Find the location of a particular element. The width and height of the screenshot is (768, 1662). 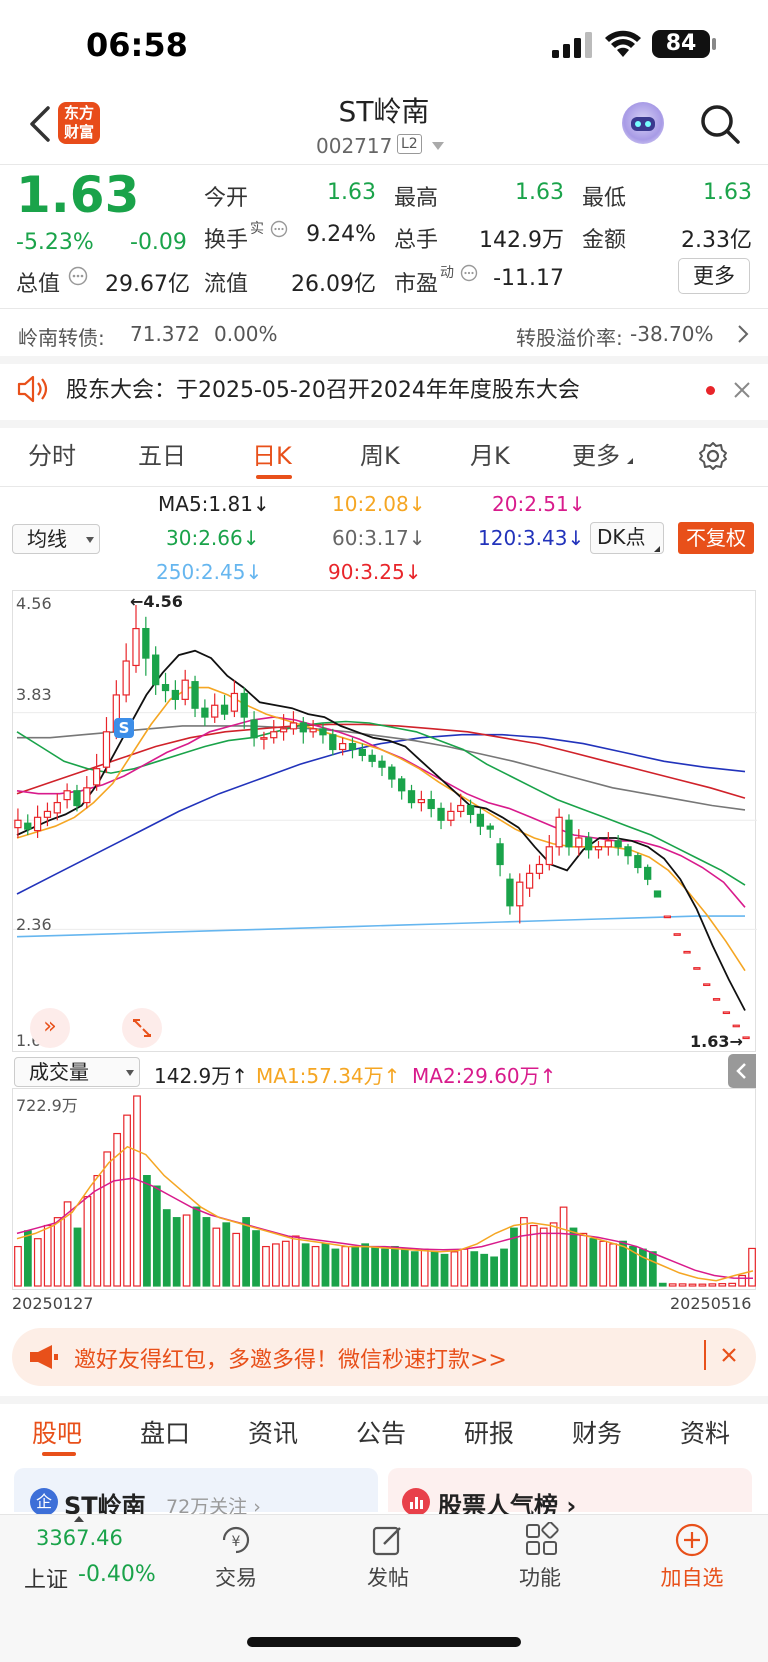

tab-research: 研报 is located at coordinates (489, 1432).